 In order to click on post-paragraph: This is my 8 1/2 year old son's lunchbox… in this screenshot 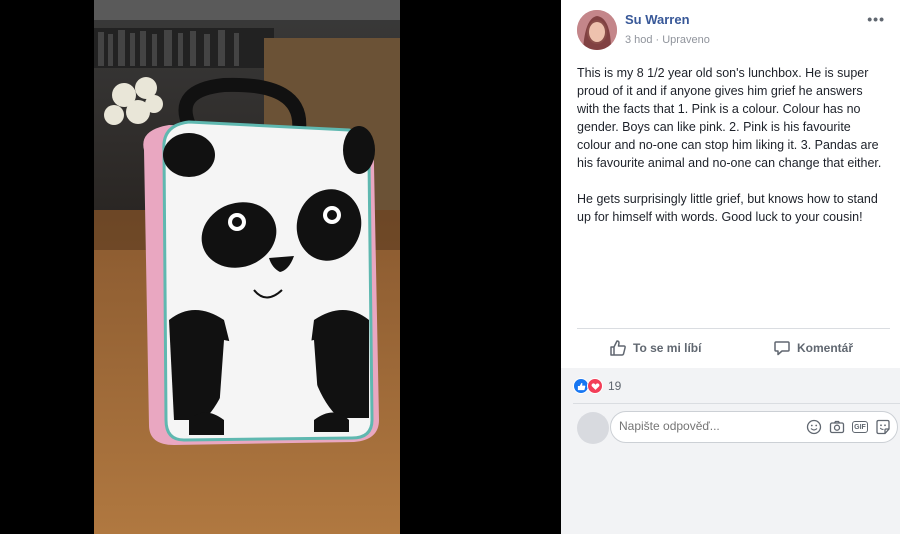, I will do `click(729, 118)`.